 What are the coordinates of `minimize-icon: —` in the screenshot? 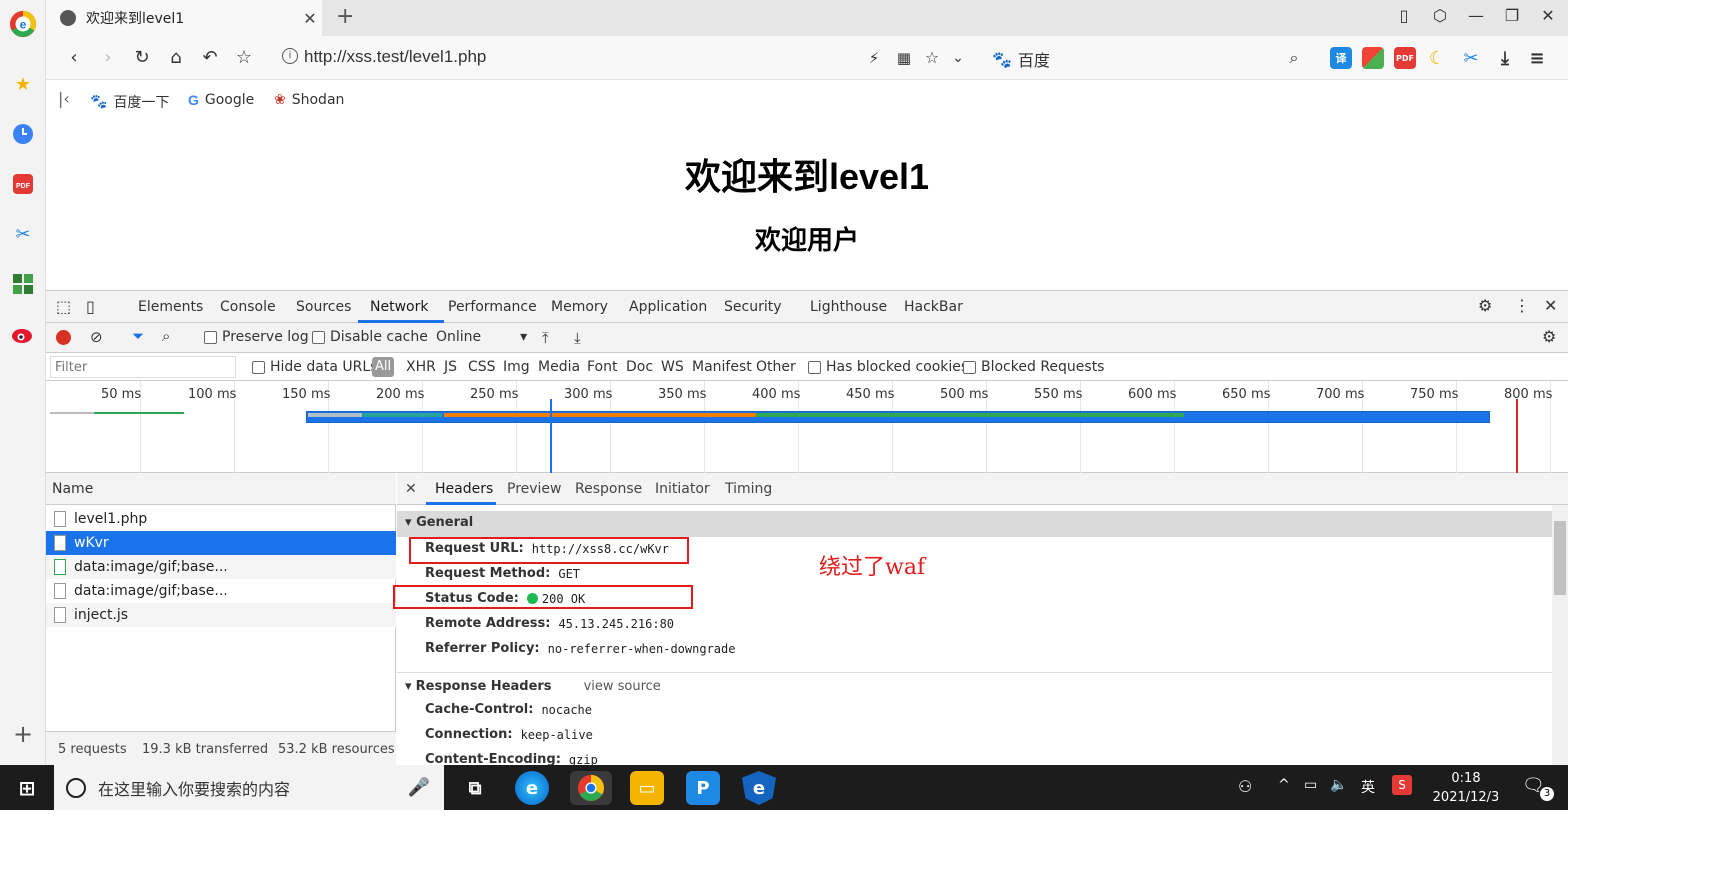 It's located at (1476, 15).